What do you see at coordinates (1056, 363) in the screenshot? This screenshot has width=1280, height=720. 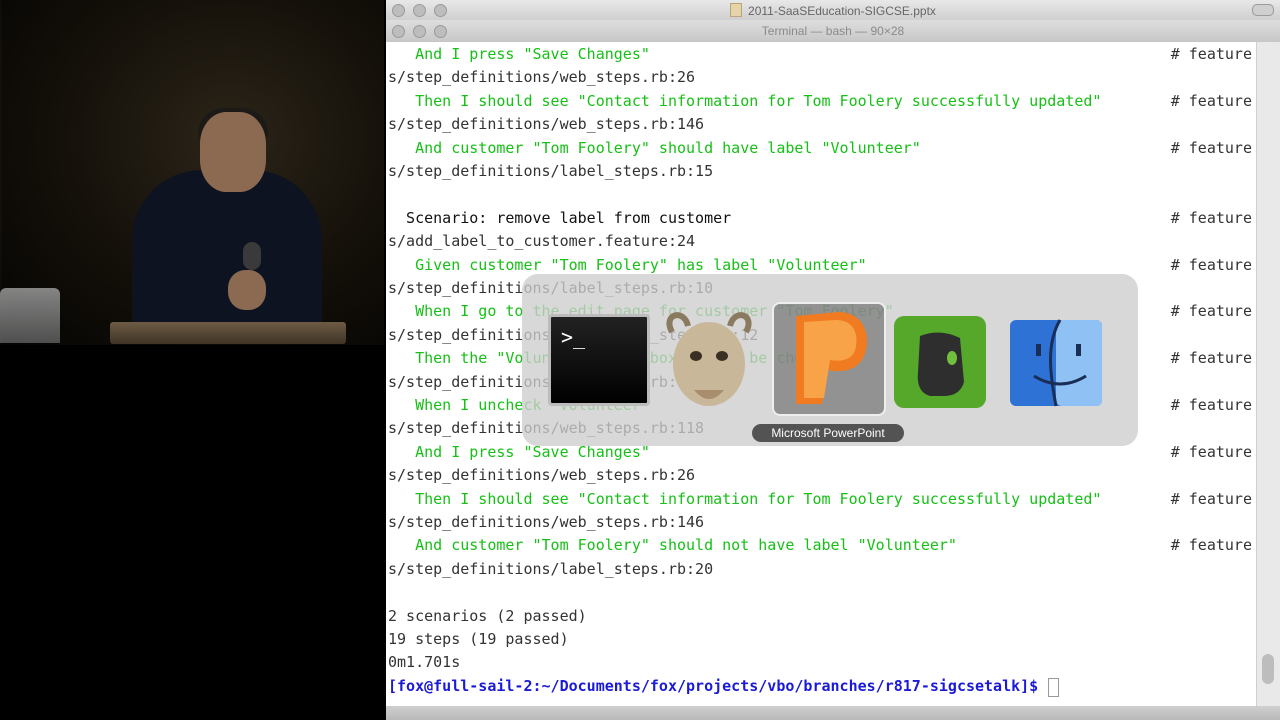 I see `finder-icon` at bounding box center [1056, 363].